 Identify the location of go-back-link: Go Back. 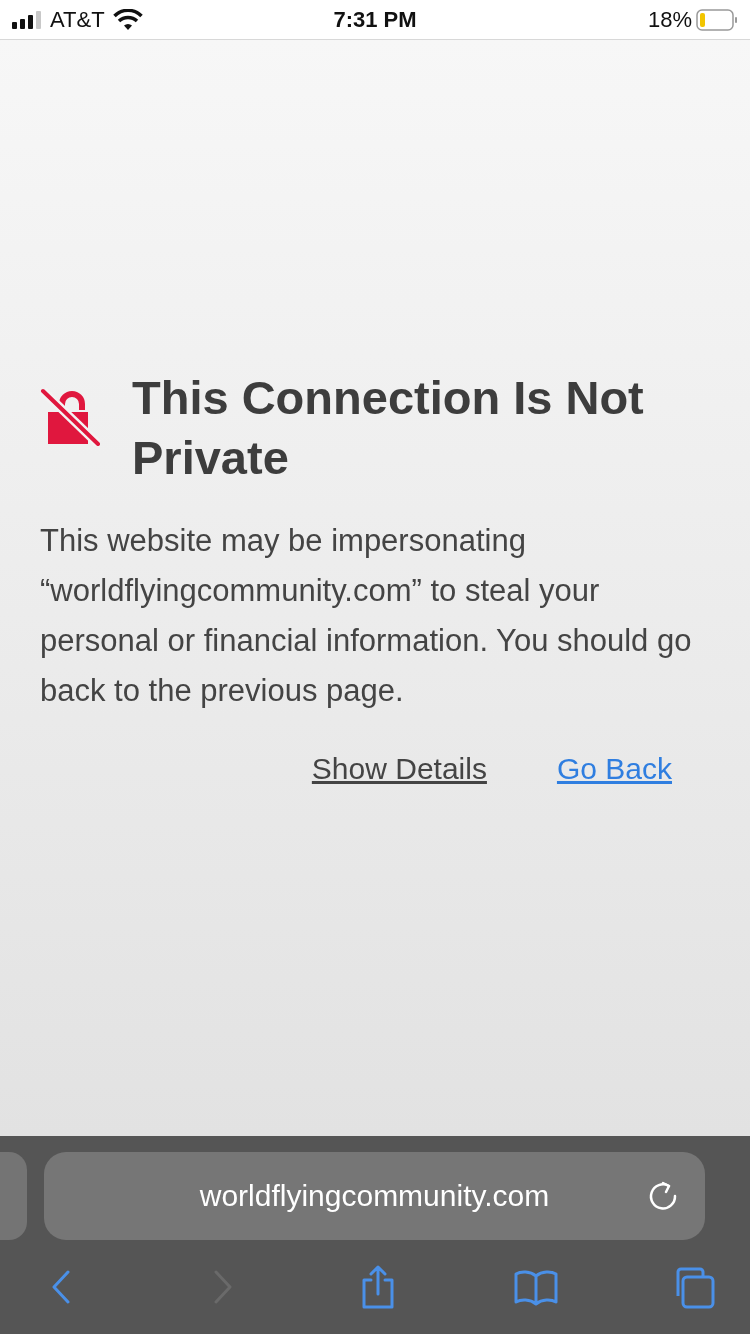
(614, 769).